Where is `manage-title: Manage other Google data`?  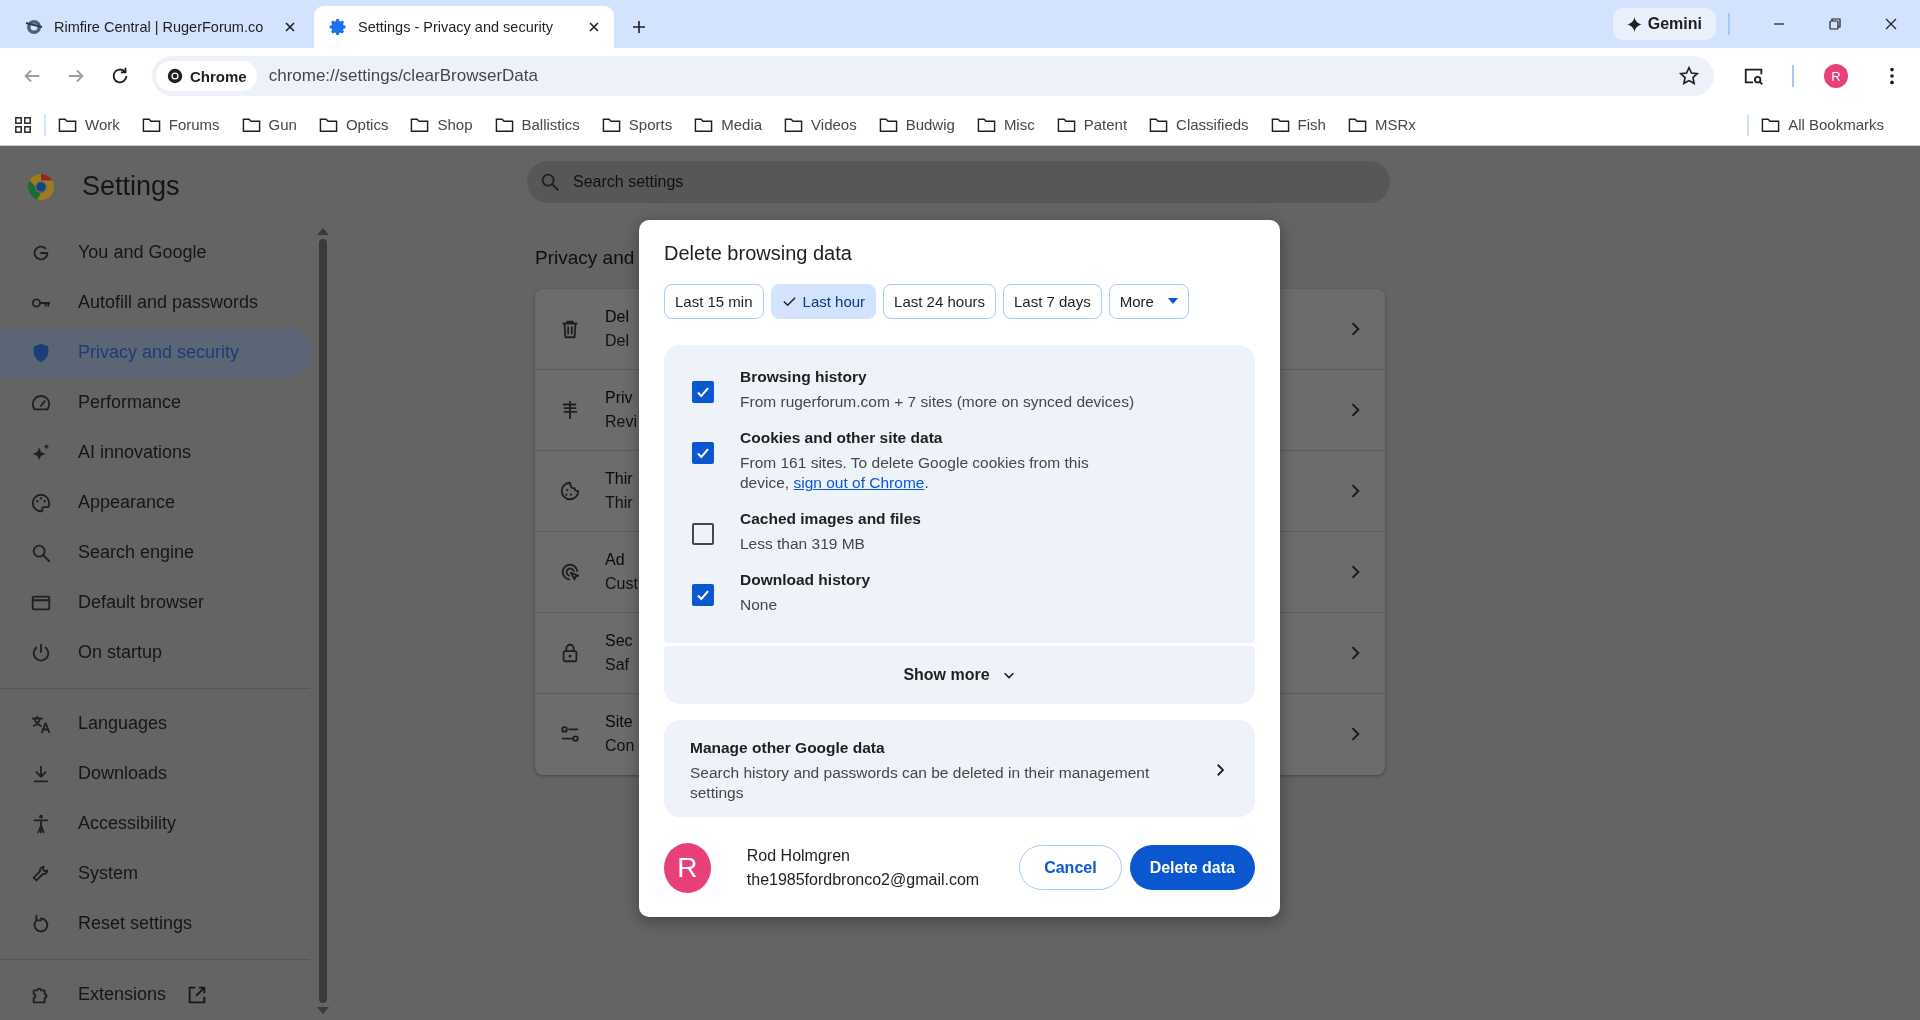
manage-title: Manage other Google data is located at coordinates (788, 748).